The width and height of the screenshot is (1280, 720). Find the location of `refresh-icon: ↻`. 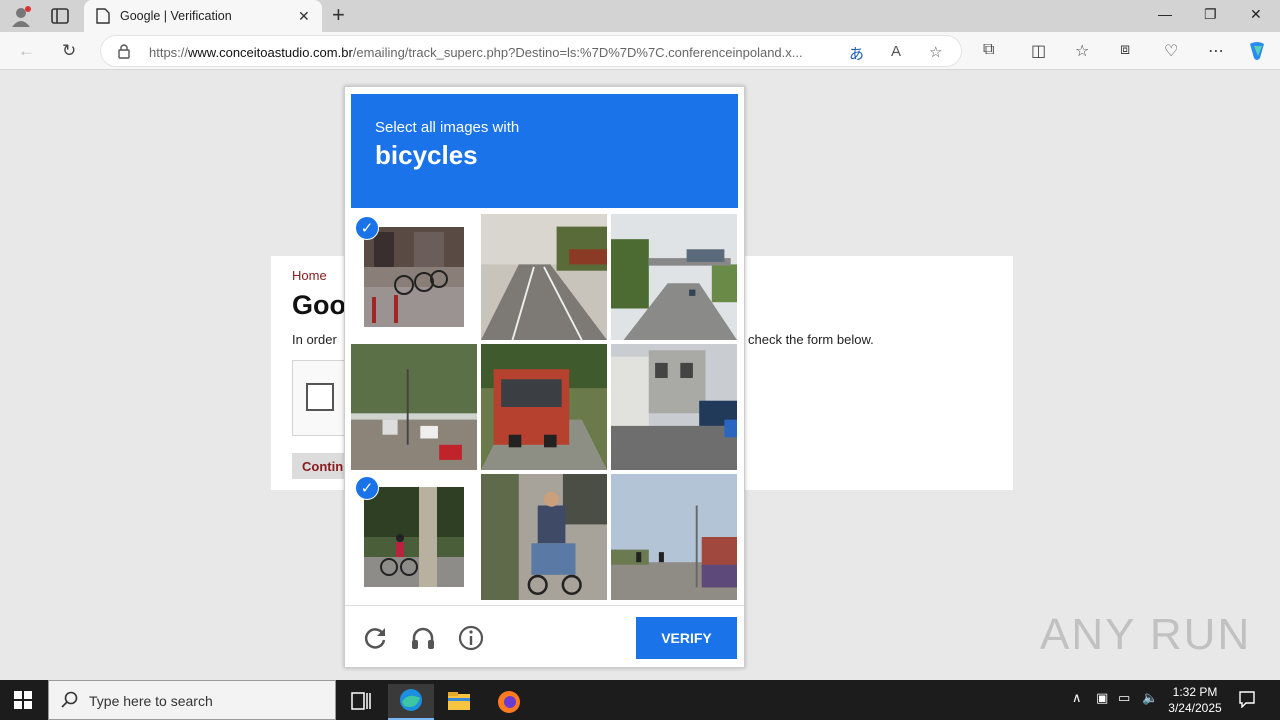

refresh-icon: ↻ is located at coordinates (69, 51).